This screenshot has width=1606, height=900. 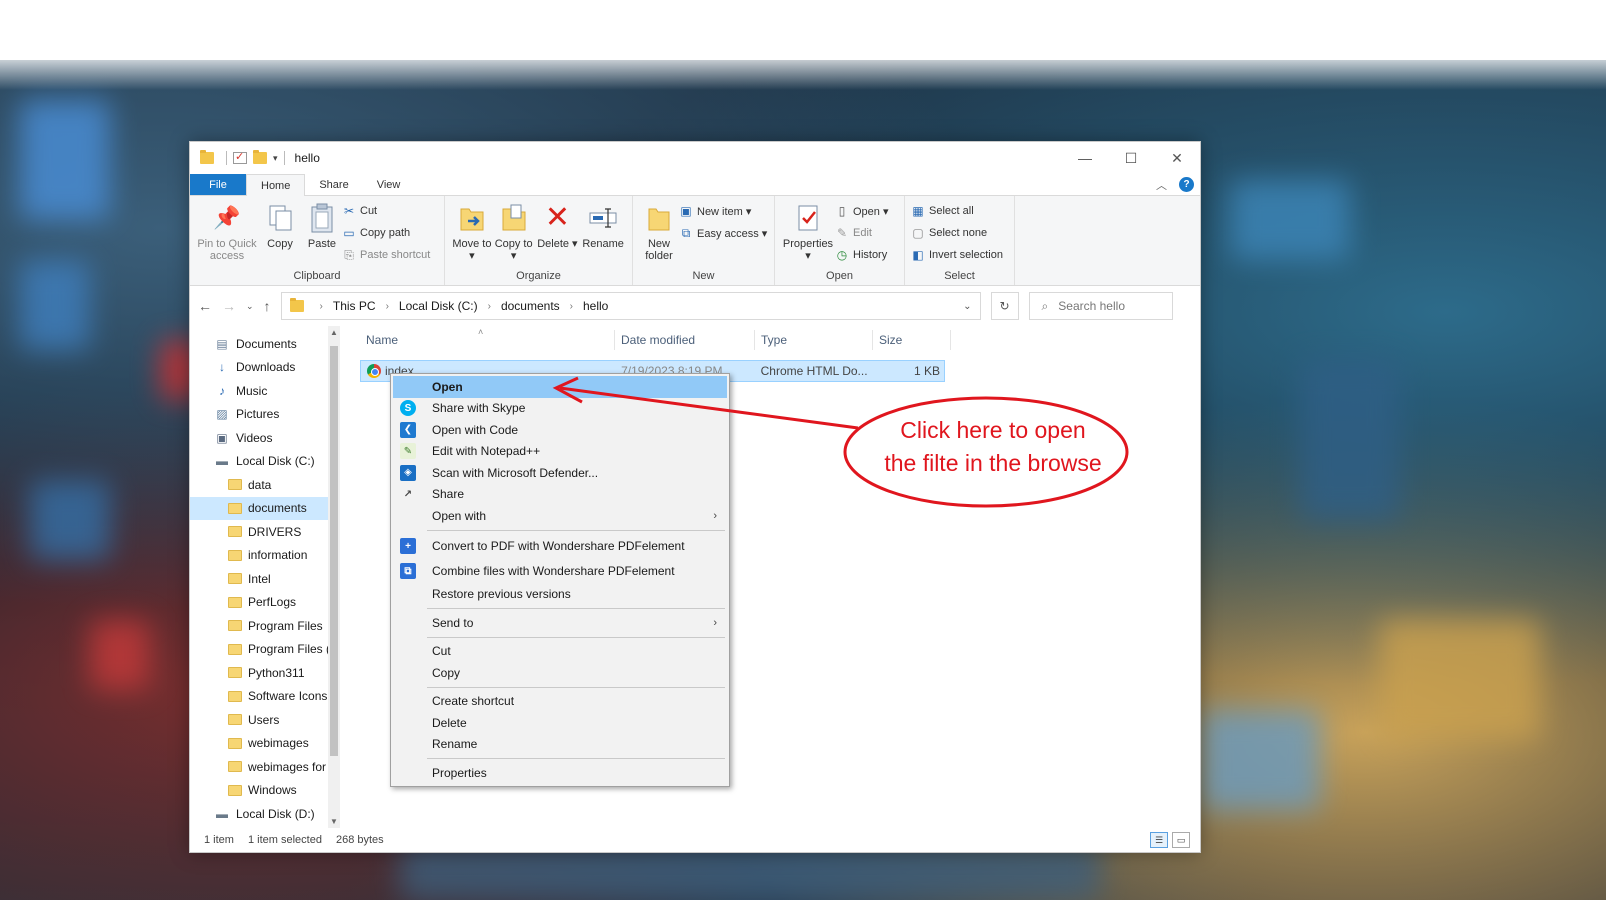 I want to click on large-icons-view-icon: ▭, so click(x=1181, y=840).